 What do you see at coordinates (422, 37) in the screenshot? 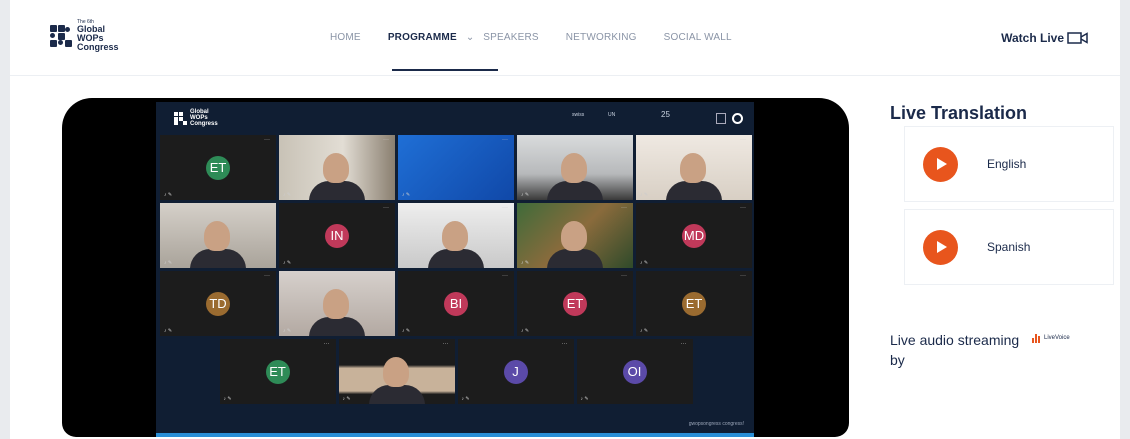
I see `nav-programme: PROGRAMME` at bounding box center [422, 37].